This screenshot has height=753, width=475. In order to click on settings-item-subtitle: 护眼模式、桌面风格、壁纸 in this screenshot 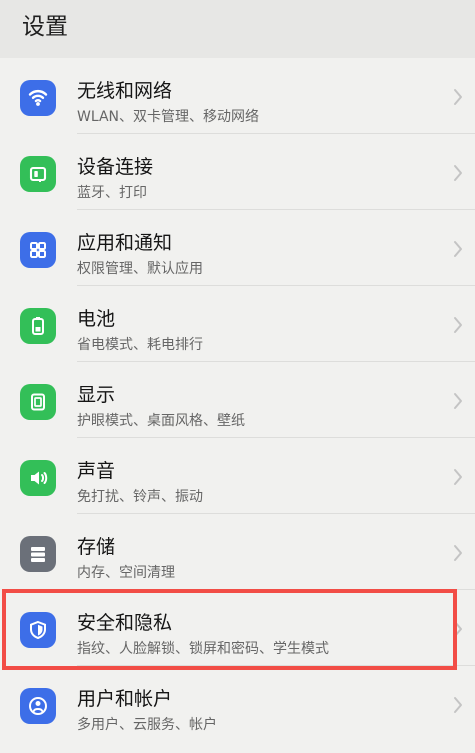, I will do `click(161, 421)`.